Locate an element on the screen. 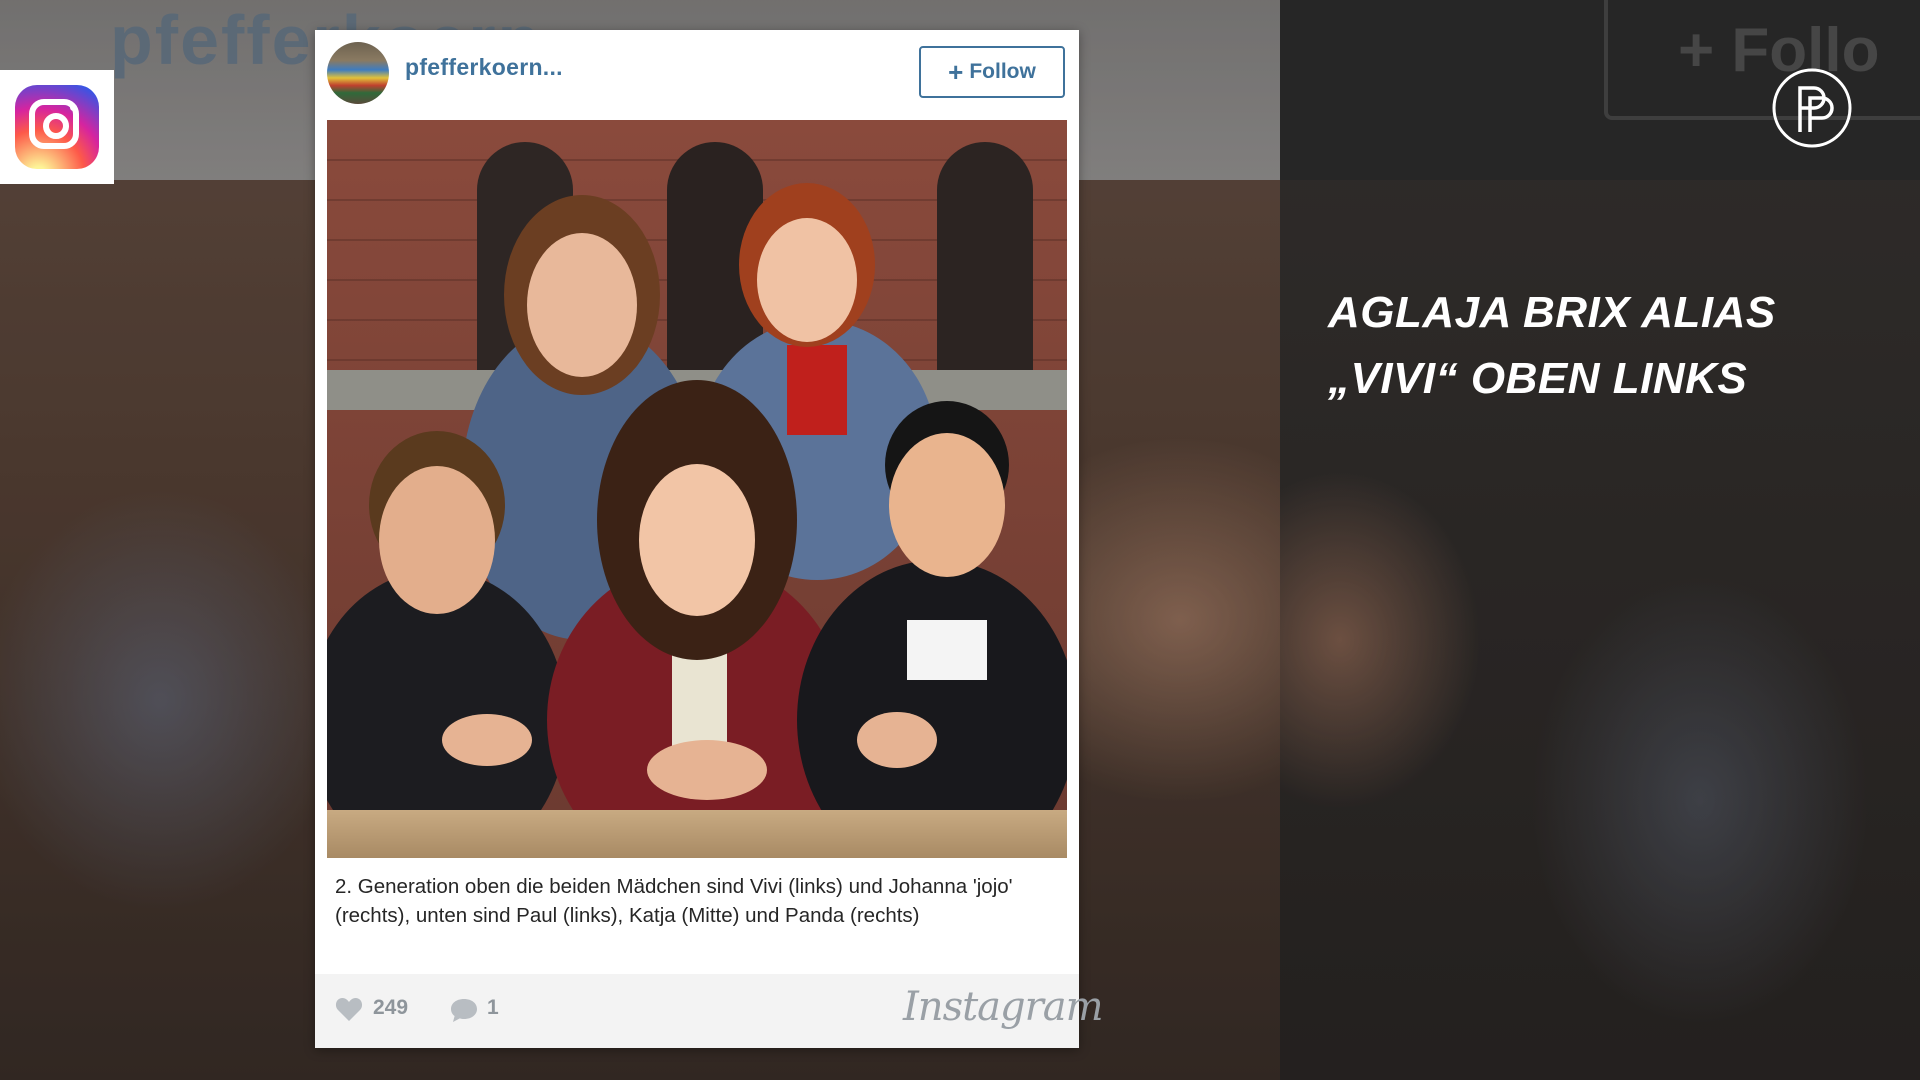 The height and width of the screenshot is (1080, 1920). likes-count: 249 is located at coordinates (391, 1007).